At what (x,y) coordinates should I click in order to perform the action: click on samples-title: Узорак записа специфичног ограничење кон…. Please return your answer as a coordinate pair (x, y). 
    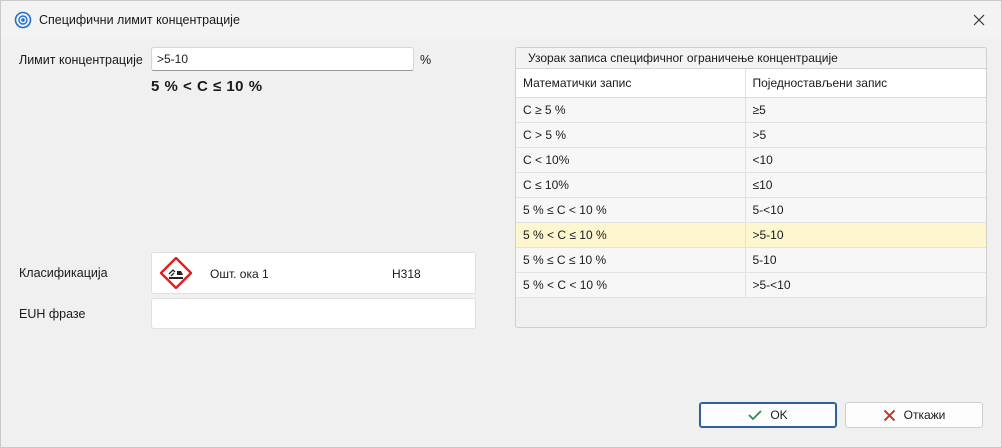
    Looking at the image, I should click on (751, 58).